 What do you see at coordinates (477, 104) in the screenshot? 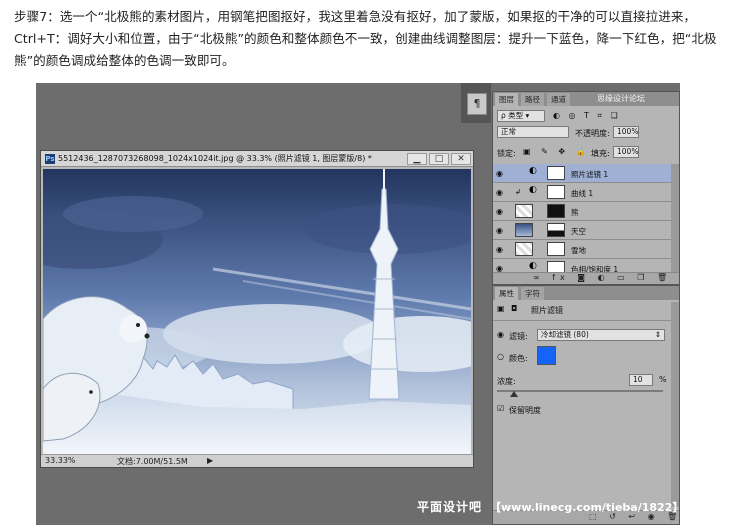
I see `paragraph-panel-icon: ¶` at bounding box center [477, 104].